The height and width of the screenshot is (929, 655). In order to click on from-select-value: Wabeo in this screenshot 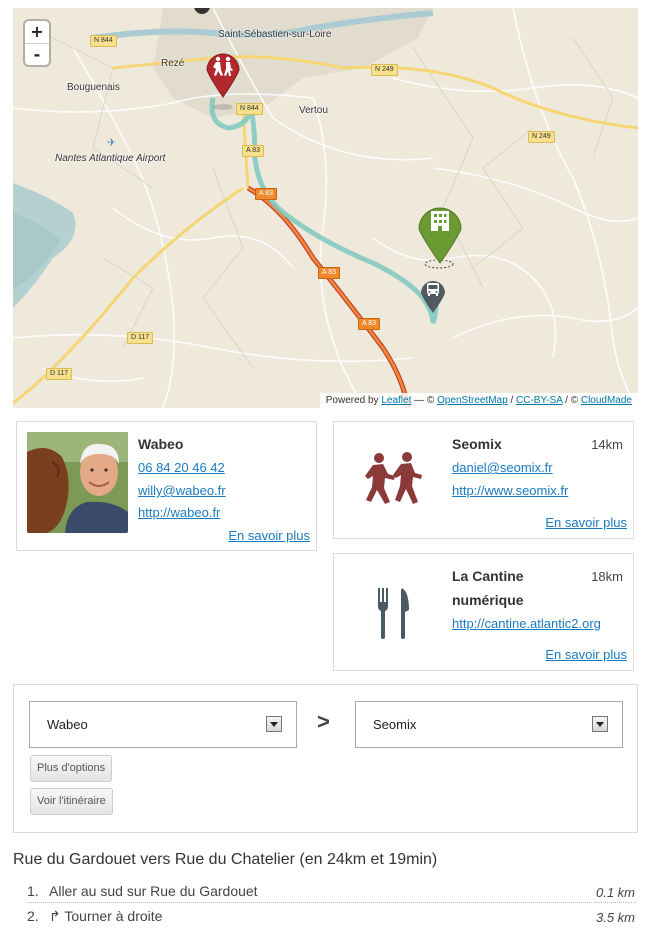, I will do `click(67, 724)`.